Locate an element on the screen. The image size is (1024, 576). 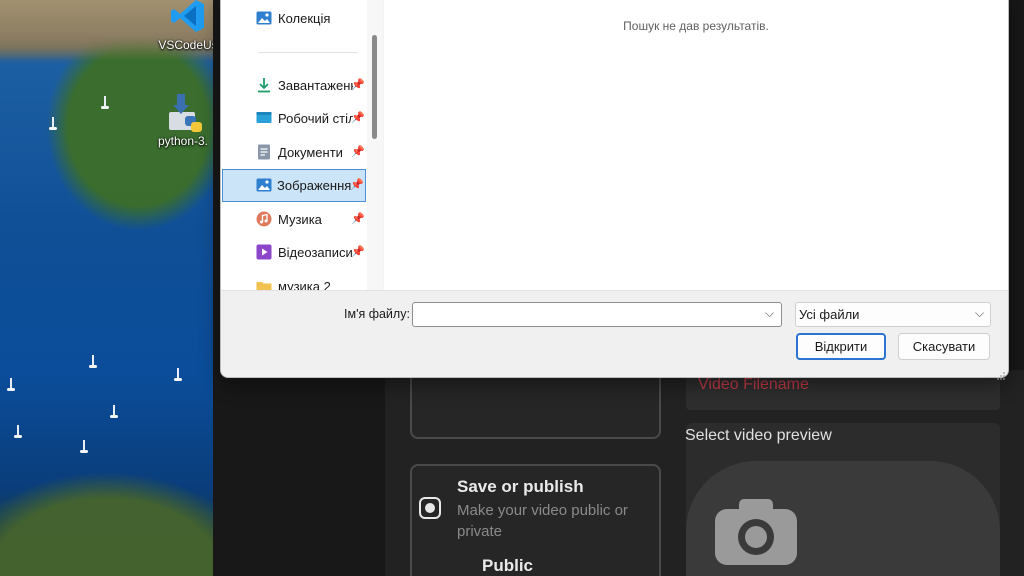
desktop-icon-vscode: VSCodeUs is located at coordinates (183, 26).